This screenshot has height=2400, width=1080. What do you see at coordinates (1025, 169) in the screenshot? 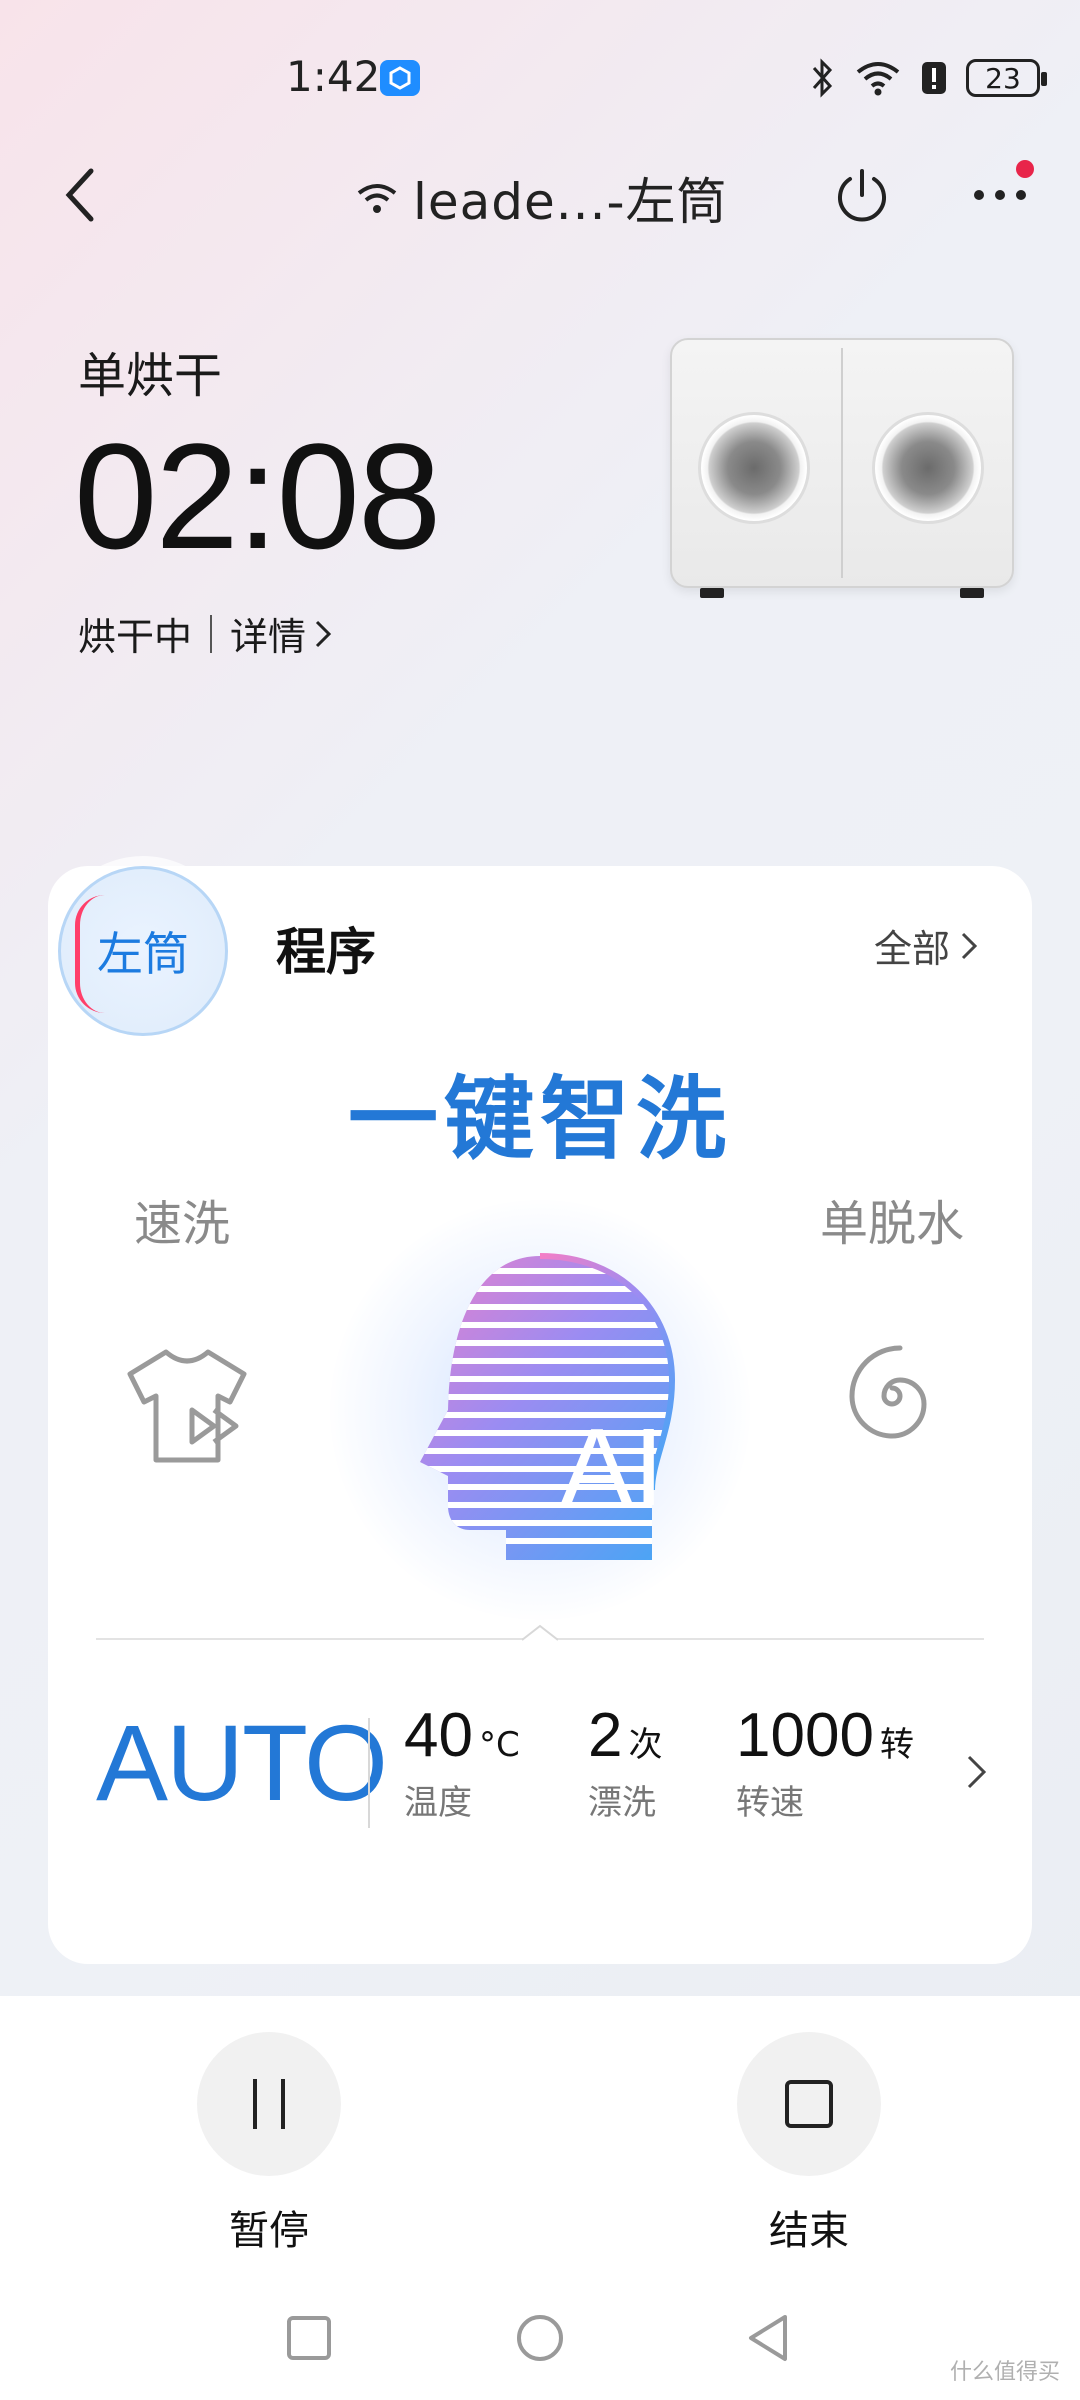
I see `notification-dot` at bounding box center [1025, 169].